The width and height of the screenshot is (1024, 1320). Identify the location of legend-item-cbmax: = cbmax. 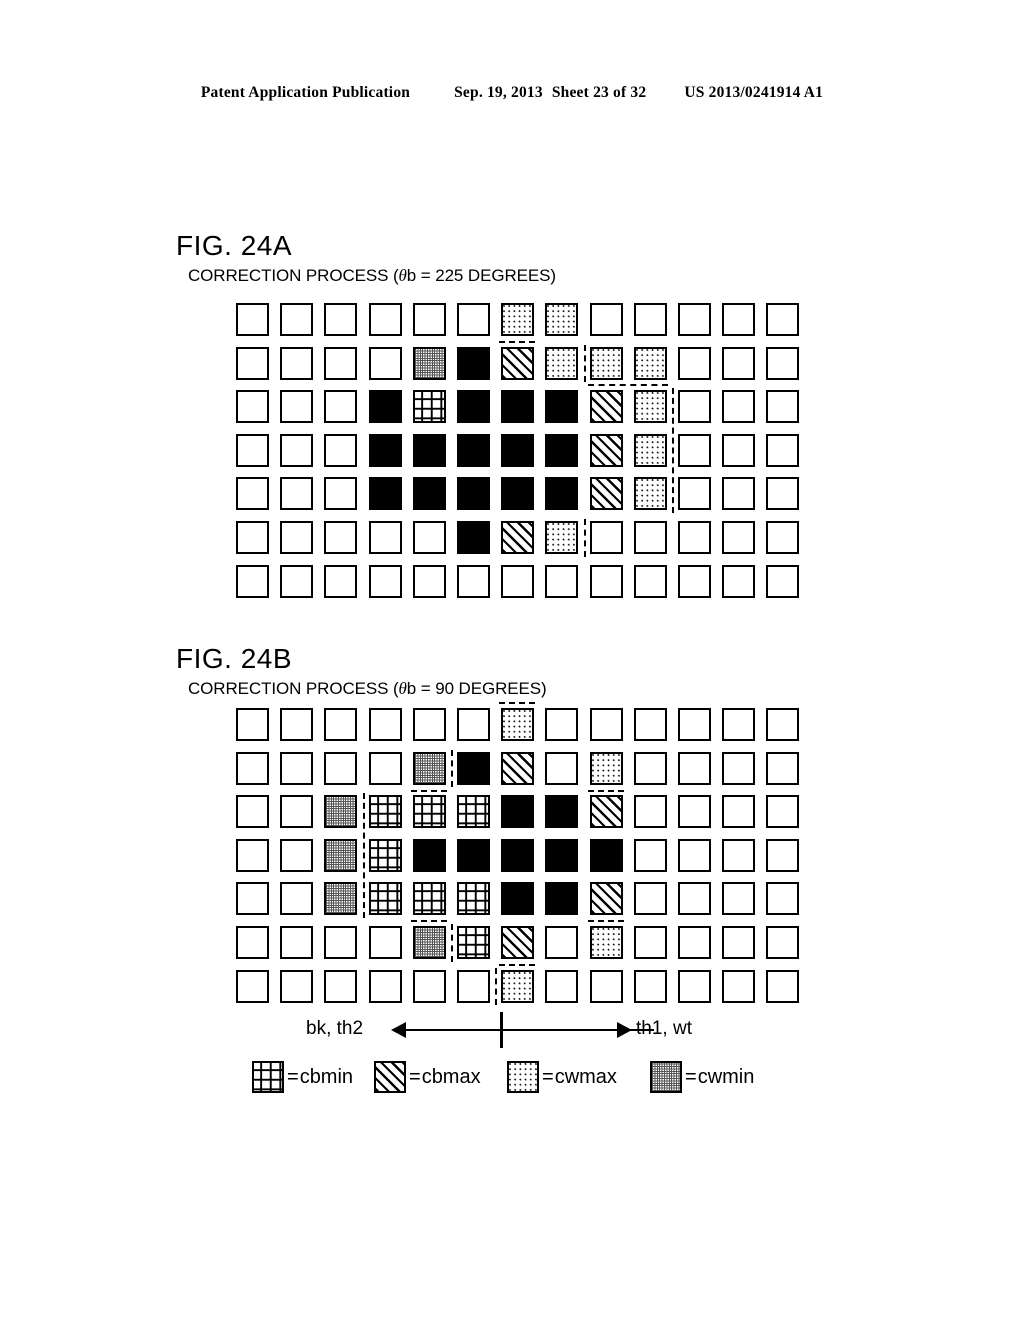
(427, 1077).